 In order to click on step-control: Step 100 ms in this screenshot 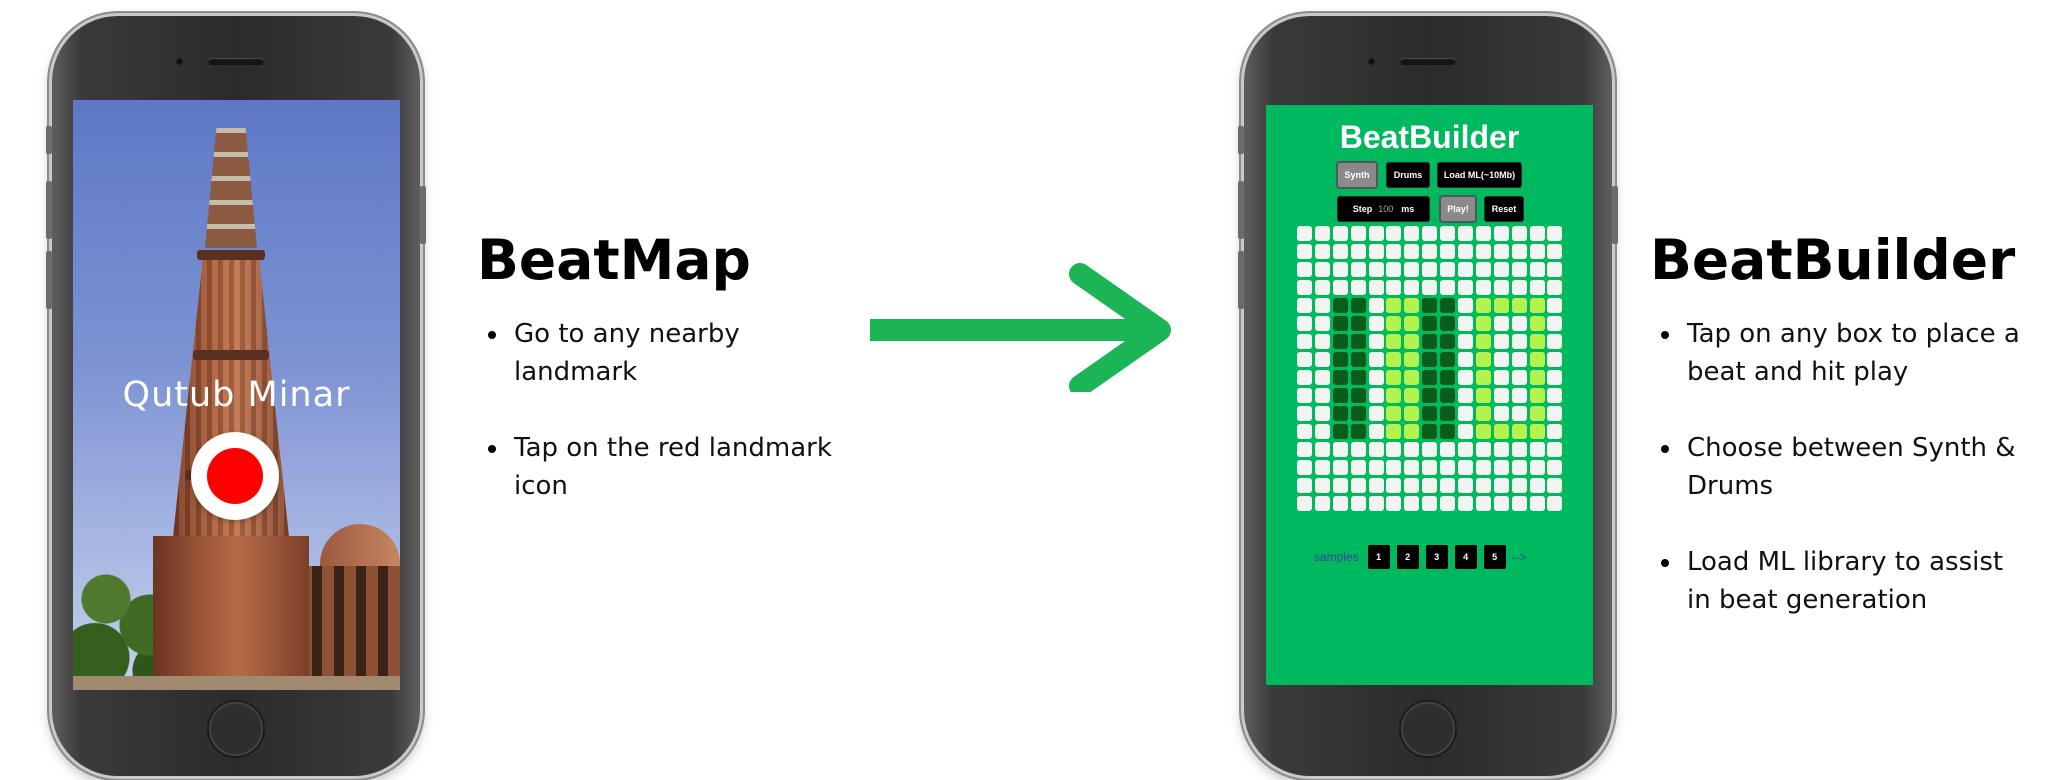, I will do `click(1383, 209)`.